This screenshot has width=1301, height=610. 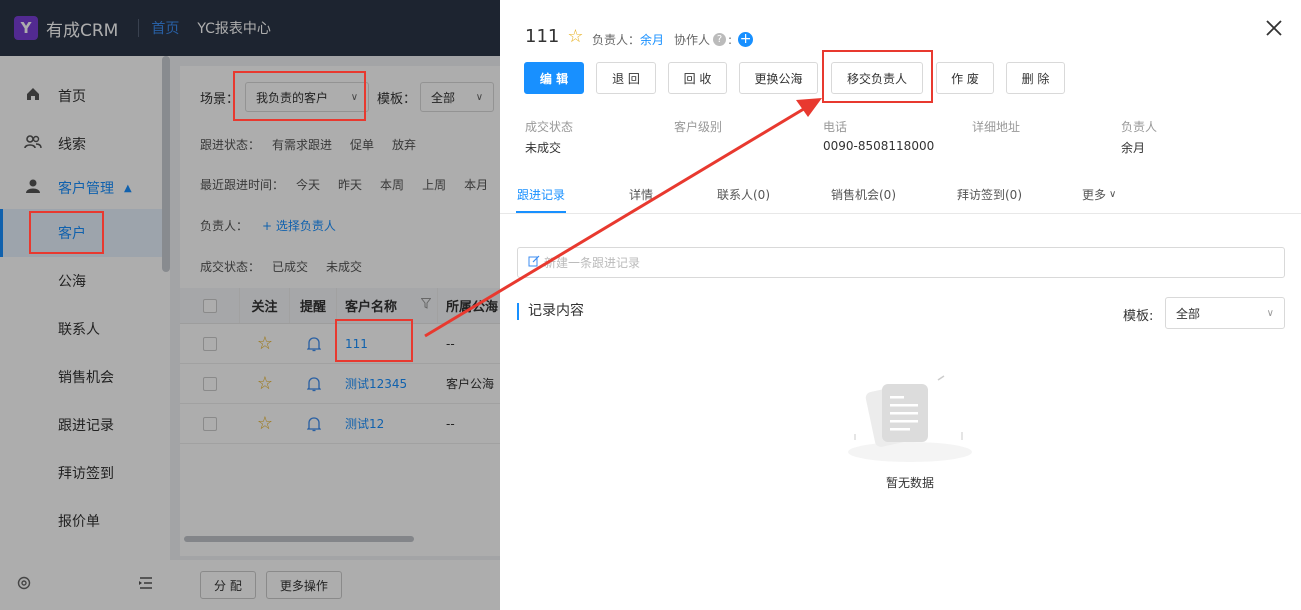 What do you see at coordinates (299, 96) in the screenshot?
I see `annotation-scene-box` at bounding box center [299, 96].